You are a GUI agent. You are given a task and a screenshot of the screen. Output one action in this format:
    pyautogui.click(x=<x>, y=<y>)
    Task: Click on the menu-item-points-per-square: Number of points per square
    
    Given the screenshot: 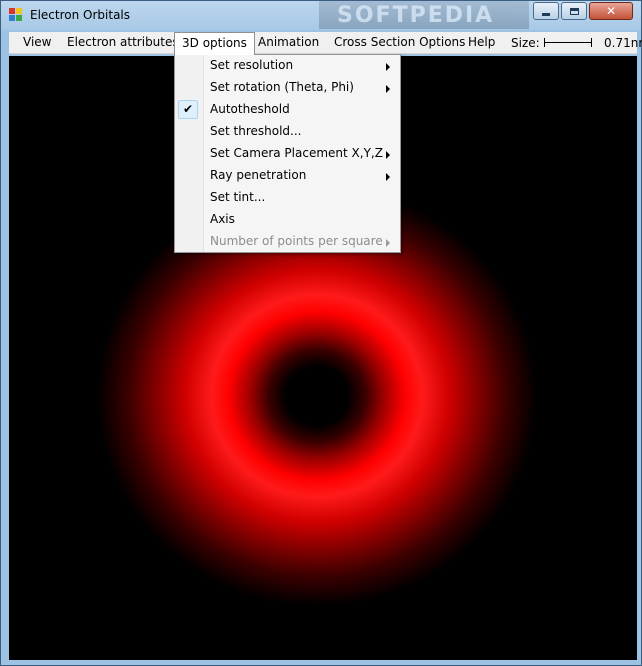 What is the action you would take?
    pyautogui.click(x=287, y=242)
    